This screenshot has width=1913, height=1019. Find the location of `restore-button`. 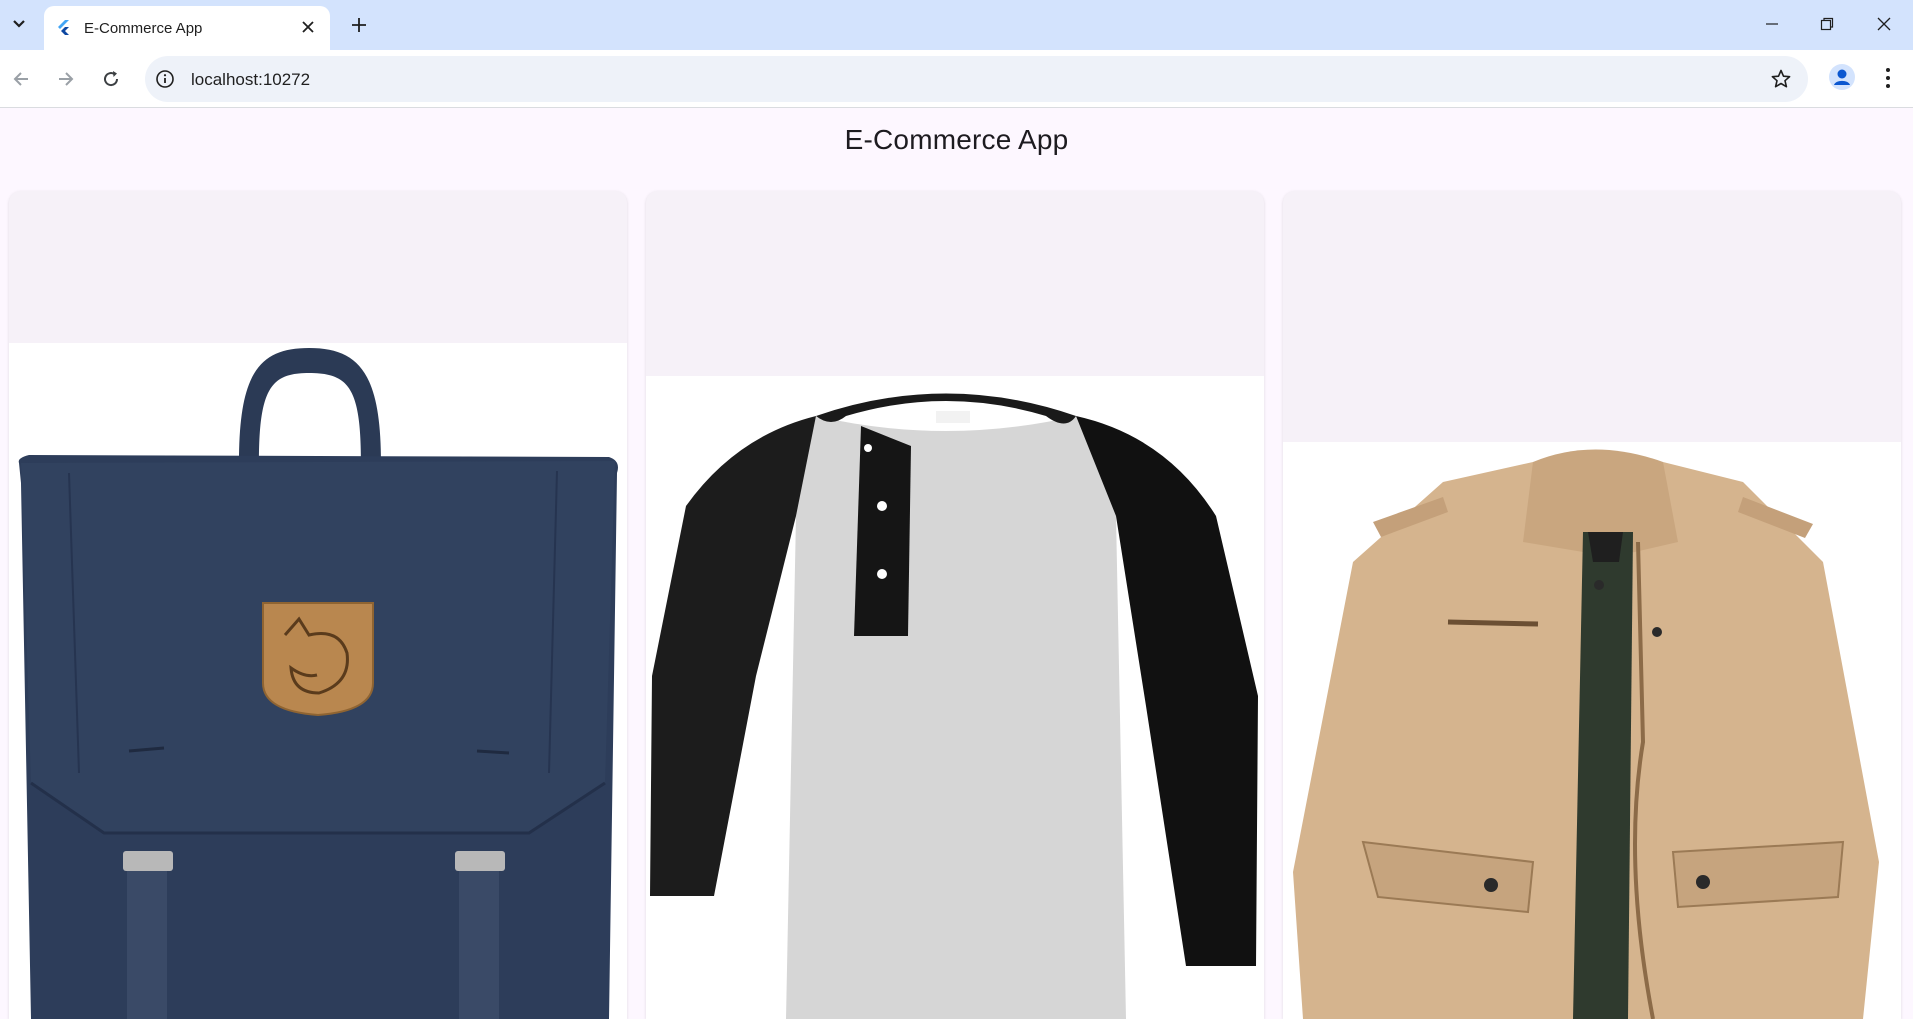

restore-button is located at coordinates (1827, 24).